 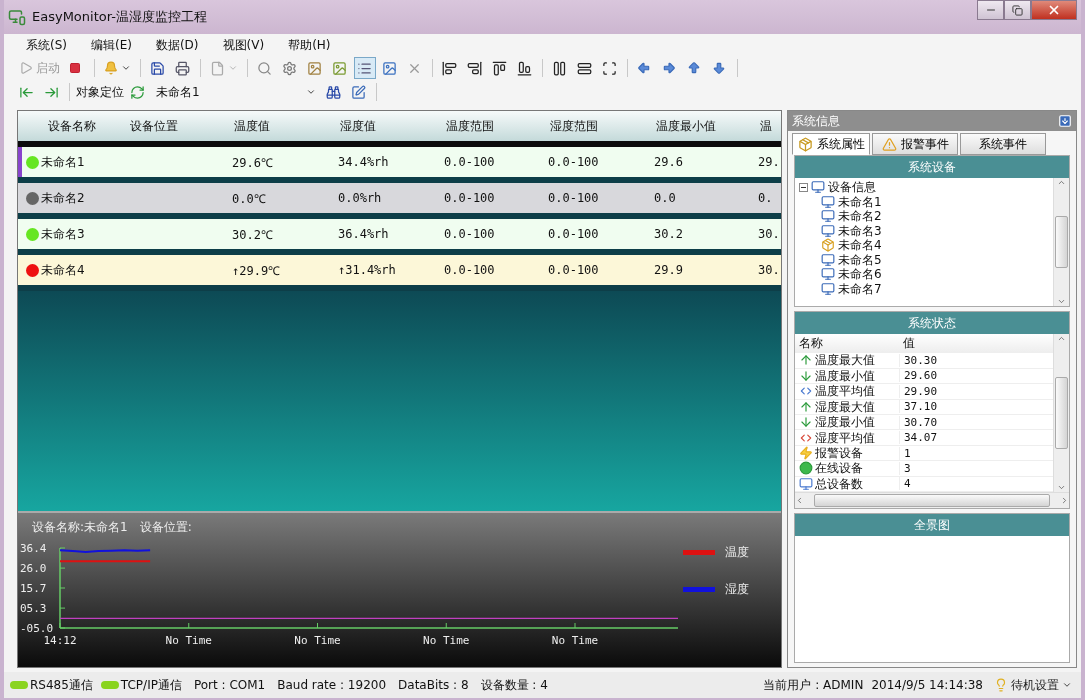 What do you see at coordinates (927, 685) in the screenshot?
I see `date-time: 2014/9/5 14:14:38` at bounding box center [927, 685].